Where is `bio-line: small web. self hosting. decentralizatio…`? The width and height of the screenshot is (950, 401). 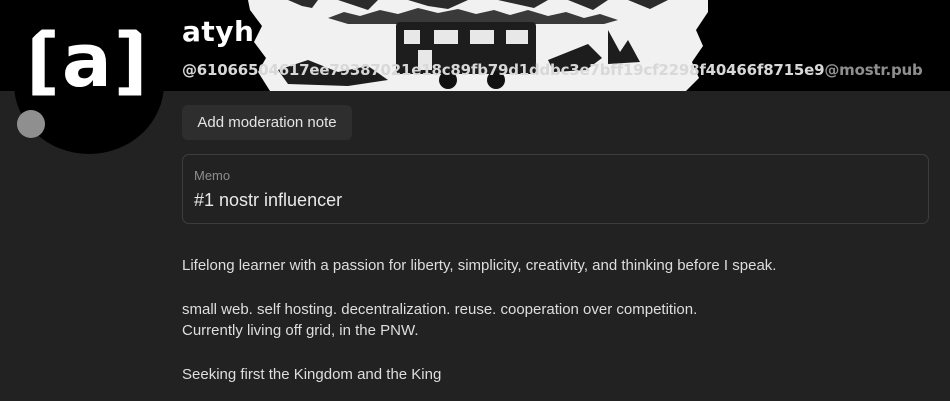
bio-line: small web. self hosting. decentralizatio… is located at coordinates (440, 309).